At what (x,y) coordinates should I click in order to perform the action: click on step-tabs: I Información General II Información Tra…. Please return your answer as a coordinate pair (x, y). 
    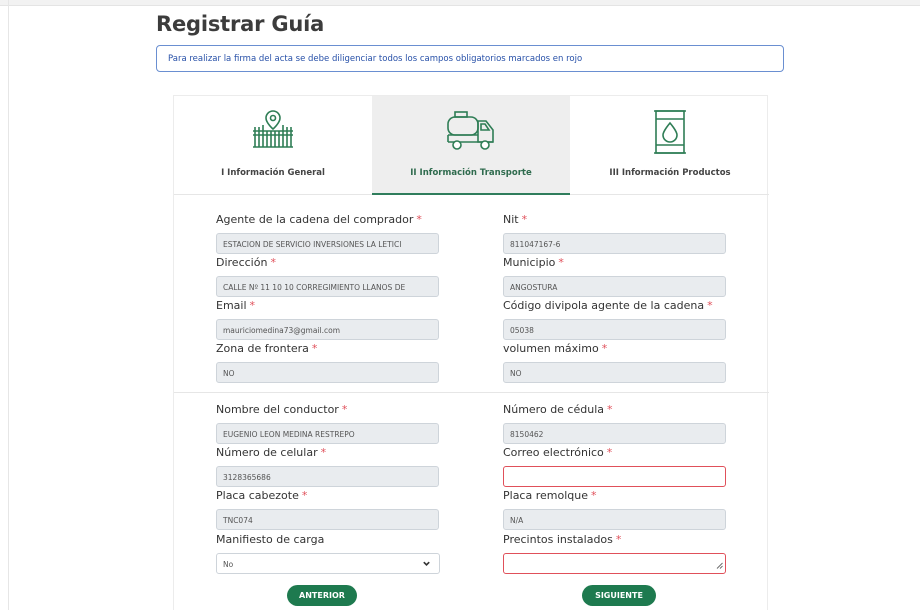
    Looking at the image, I should click on (471, 145).